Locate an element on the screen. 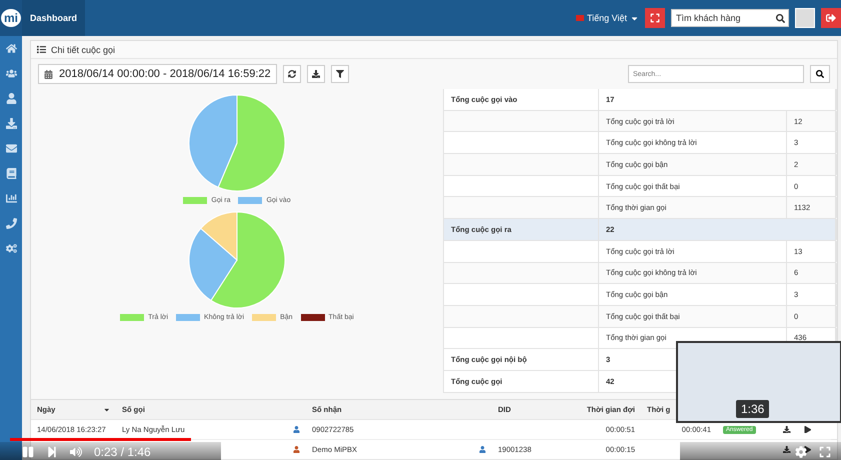 The width and height of the screenshot is (841, 460). fullscreen-icon is located at coordinates (825, 452).